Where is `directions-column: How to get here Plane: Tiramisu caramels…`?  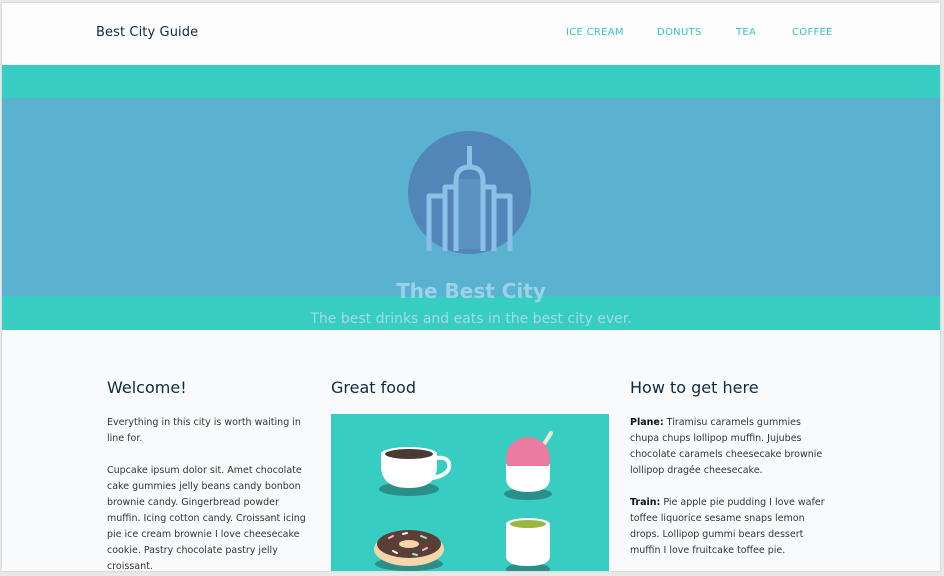
directions-column: How to get here Plane: Tiramisu caramels… is located at coordinates (730, 467).